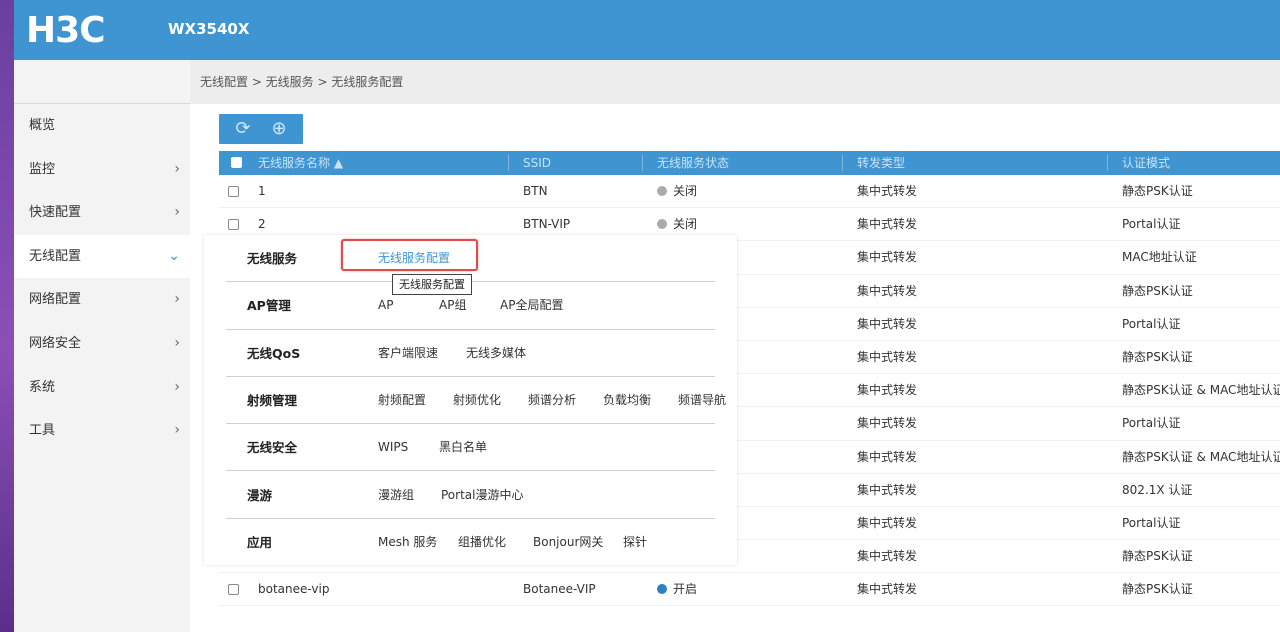 Image resolution: width=1280 pixels, height=632 pixels. I want to click on mega-menu-group-roaming: 漫游 漫游组 Portal漫游中心, so click(470, 495).